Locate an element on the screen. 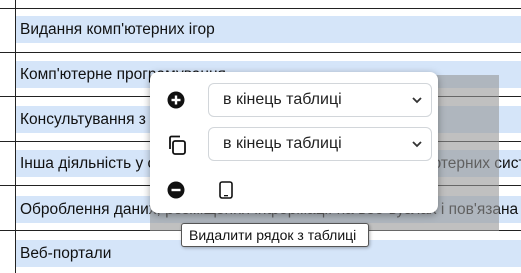 The image size is (521, 273). copy-position-select: в кінець таблиці is located at coordinates (320, 144).